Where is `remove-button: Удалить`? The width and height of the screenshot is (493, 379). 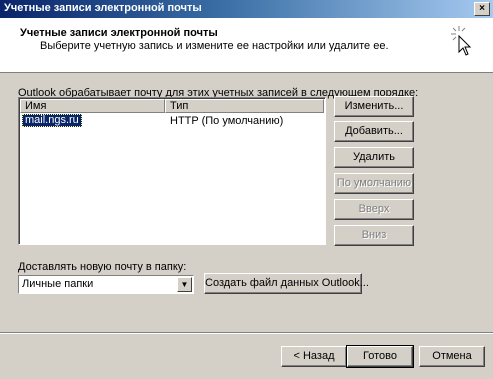
remove-button: Удалить is located at coordinates (374, 157).